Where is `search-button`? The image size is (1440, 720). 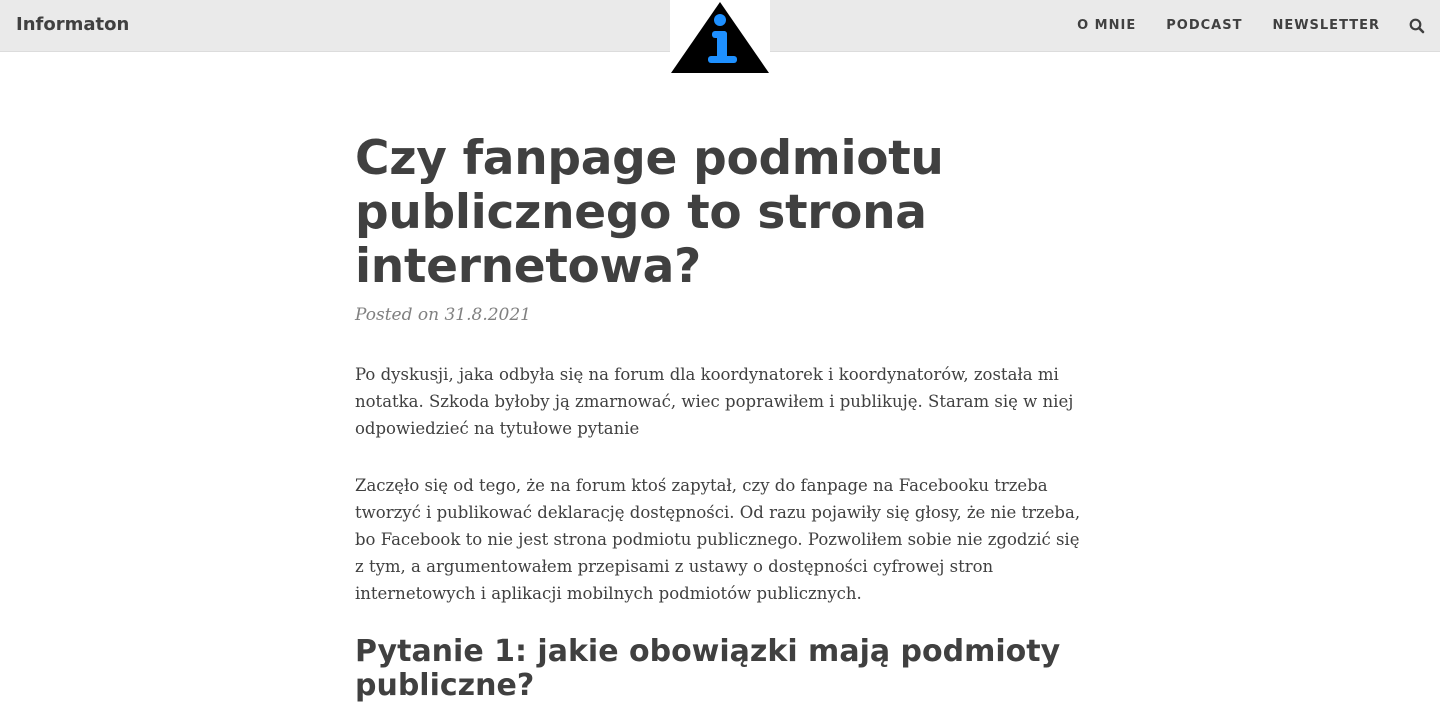 search-button is located at coordinates (1417, 26).